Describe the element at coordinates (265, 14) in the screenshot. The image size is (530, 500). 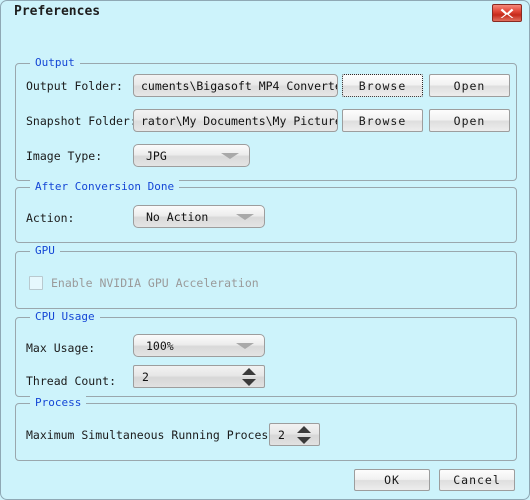
I see `title-bar: Preferences` at that location.